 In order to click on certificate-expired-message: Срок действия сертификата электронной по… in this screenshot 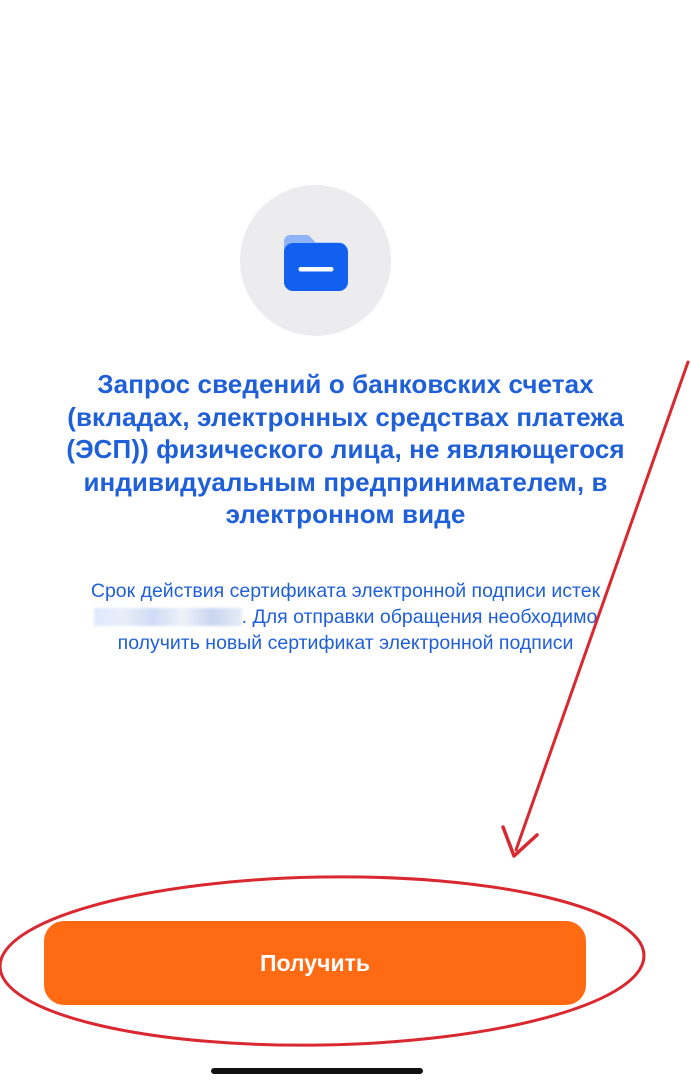, I will do `click(345, 617)`.